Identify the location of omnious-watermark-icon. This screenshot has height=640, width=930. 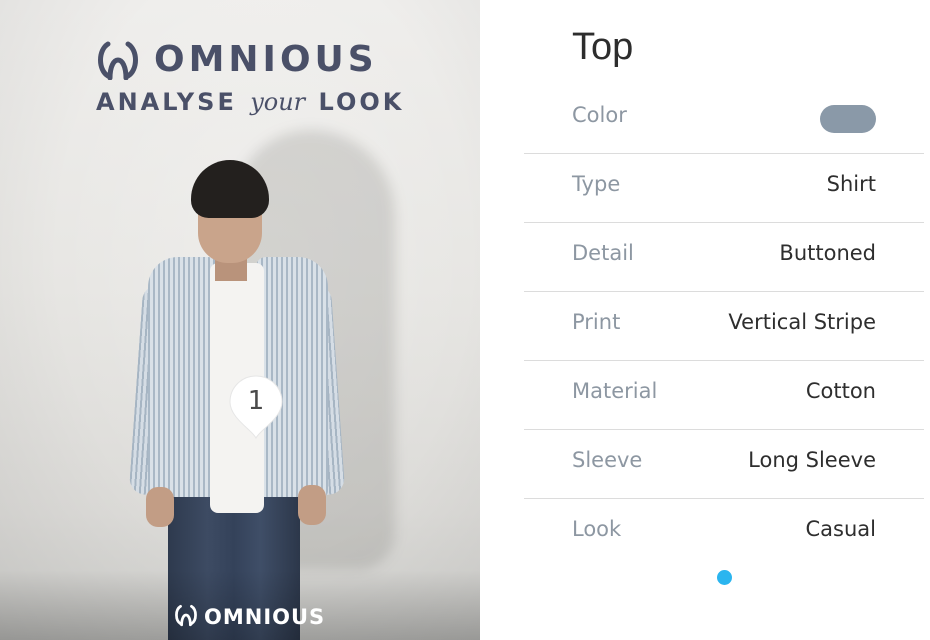
(186, 617).